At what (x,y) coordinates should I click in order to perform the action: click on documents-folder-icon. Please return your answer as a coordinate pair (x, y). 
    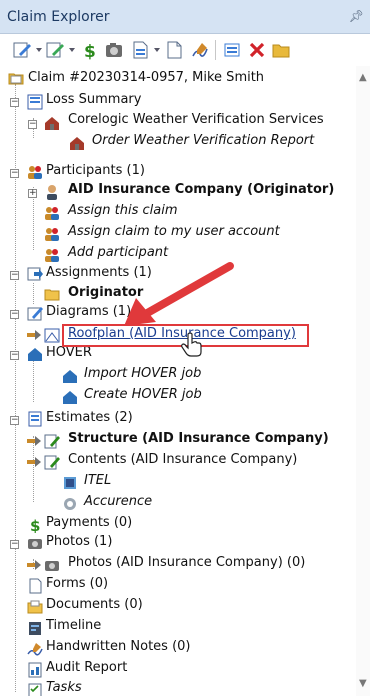
    Looking at the image, I should click on (35, 607).